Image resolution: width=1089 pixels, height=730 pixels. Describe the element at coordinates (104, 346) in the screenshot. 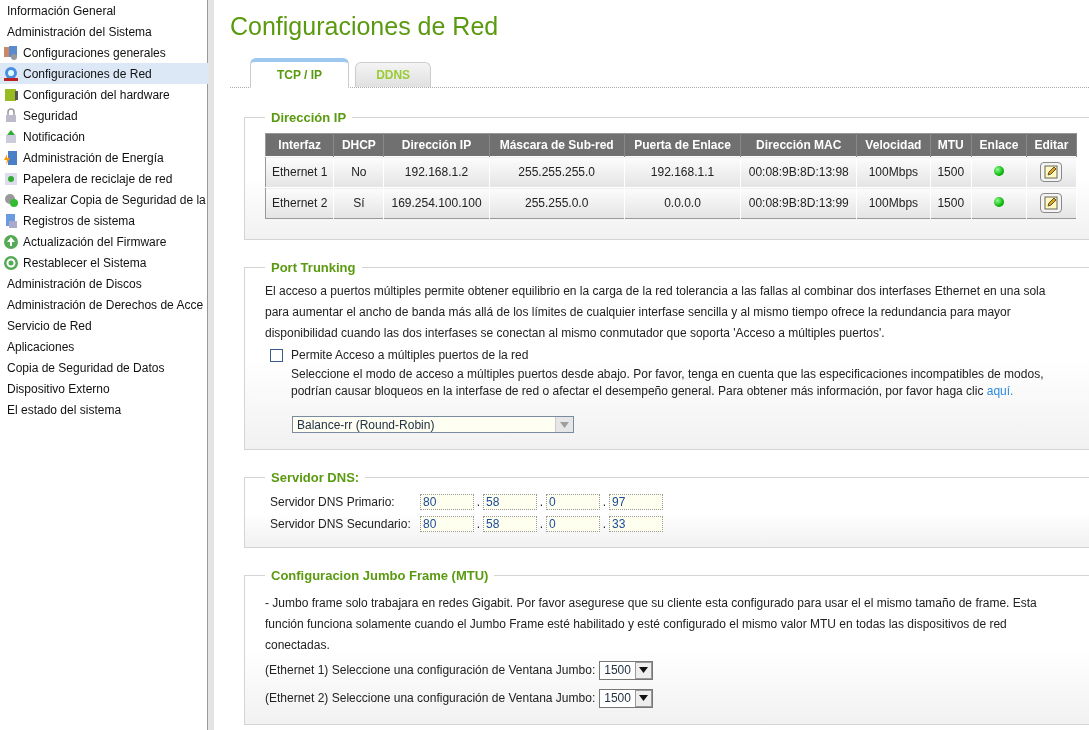

I see `sidebar-item: Aplicaciones` at that location.